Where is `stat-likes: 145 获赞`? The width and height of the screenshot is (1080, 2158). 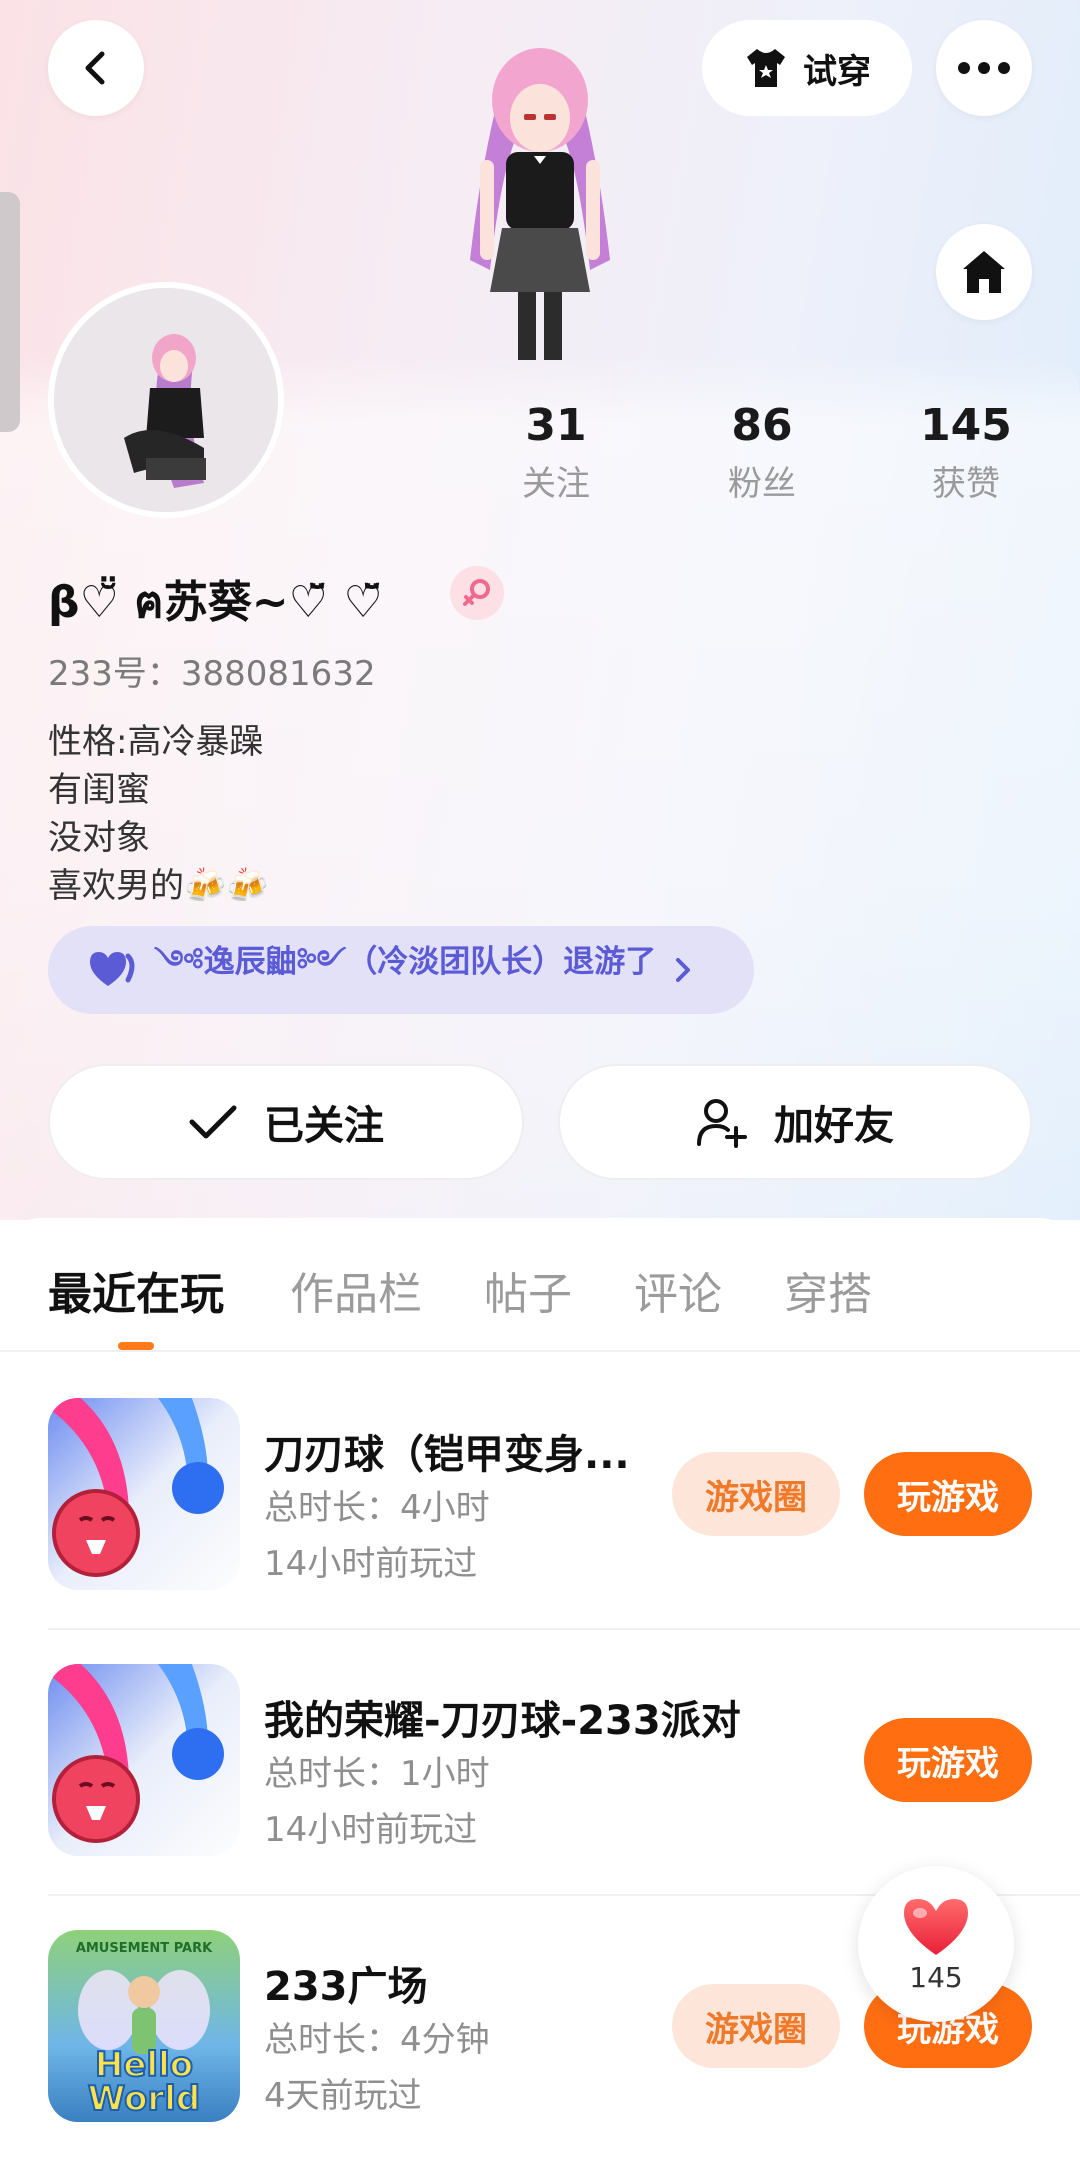
stat-likes: 145 获赞 is located at coordinates (966, 451).